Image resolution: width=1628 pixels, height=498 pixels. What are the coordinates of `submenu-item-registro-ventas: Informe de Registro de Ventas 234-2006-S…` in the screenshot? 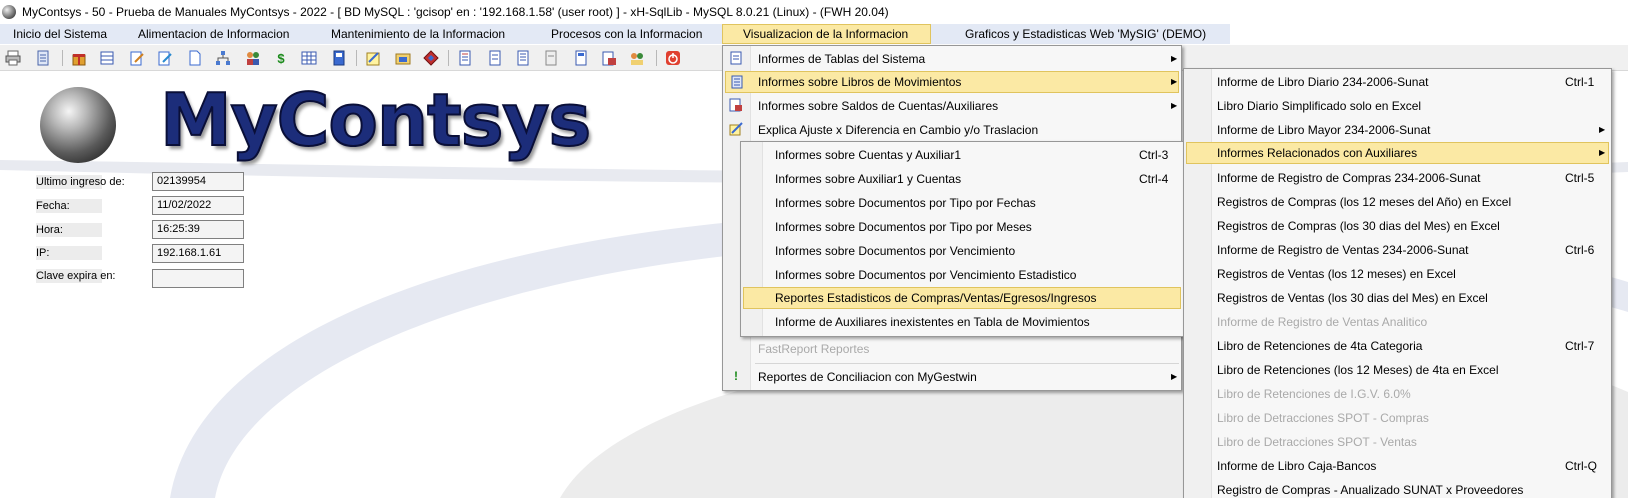 It's located at (1397, 250).